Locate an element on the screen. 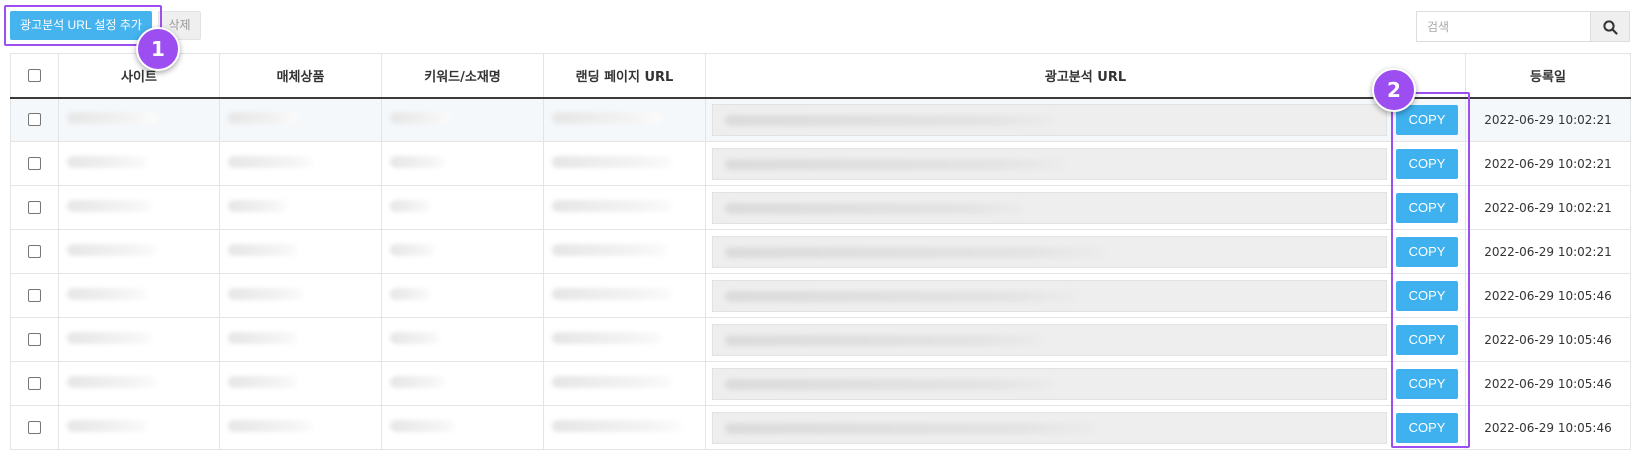  select-all-checkbox is located at coordinates (34, 75).